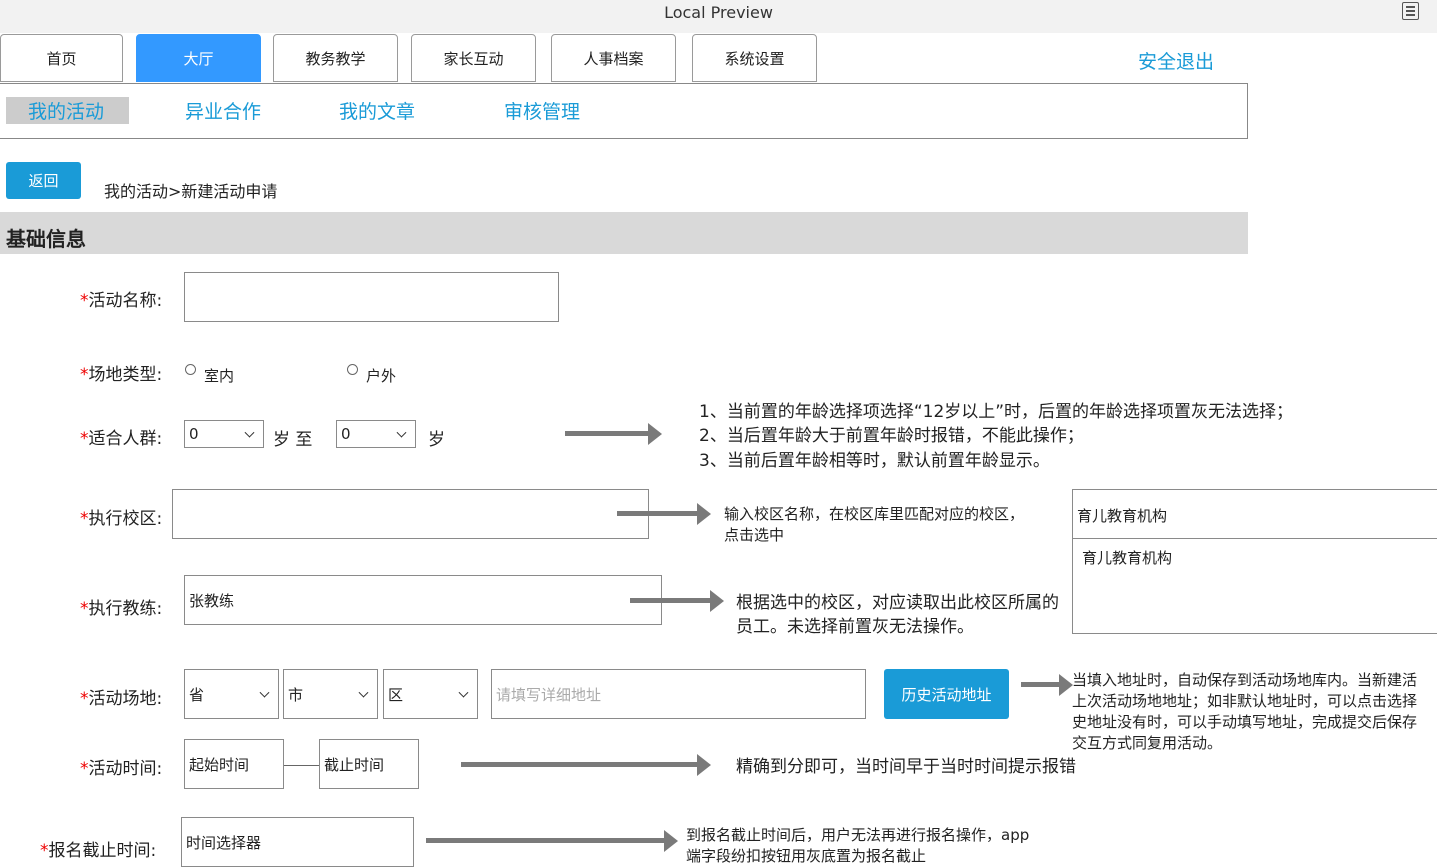  What do you see at coordinates (234, 764) in the screenshot?
I see `start-time-input: 起始时间` at bounding box center [234, 764].